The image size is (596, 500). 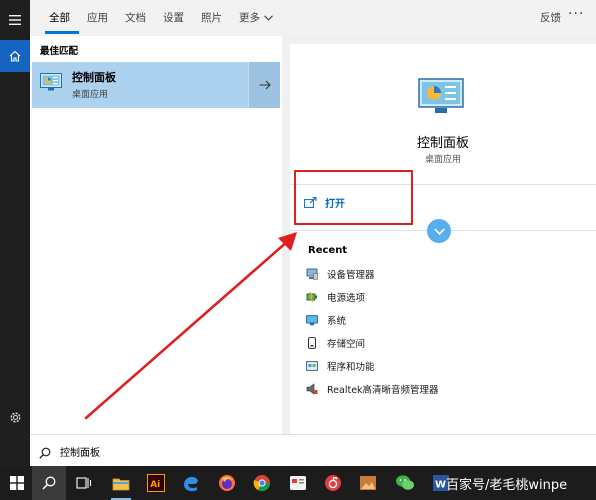 What do you see at coordinates (326, 320) in the screenshot?
I see `recent-item-system: 系统` at bounding box center [326, 320].